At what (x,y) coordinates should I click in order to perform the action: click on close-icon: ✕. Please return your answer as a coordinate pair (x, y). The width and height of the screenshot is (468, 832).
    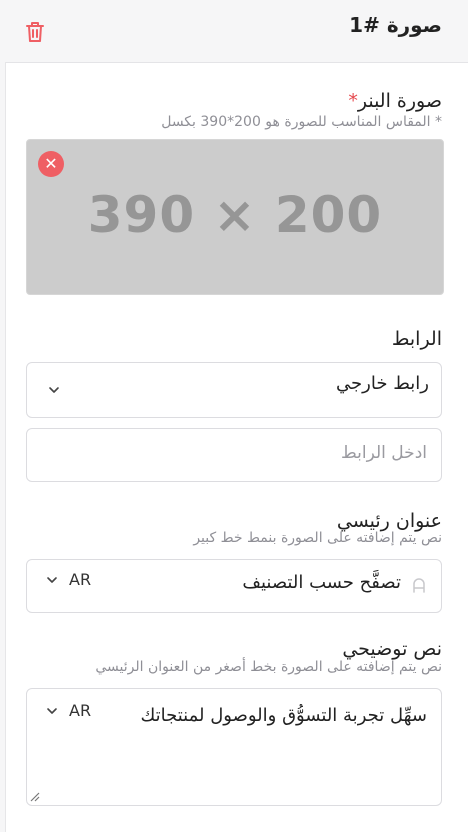
    Looking at the image, I should click on (51, 163).